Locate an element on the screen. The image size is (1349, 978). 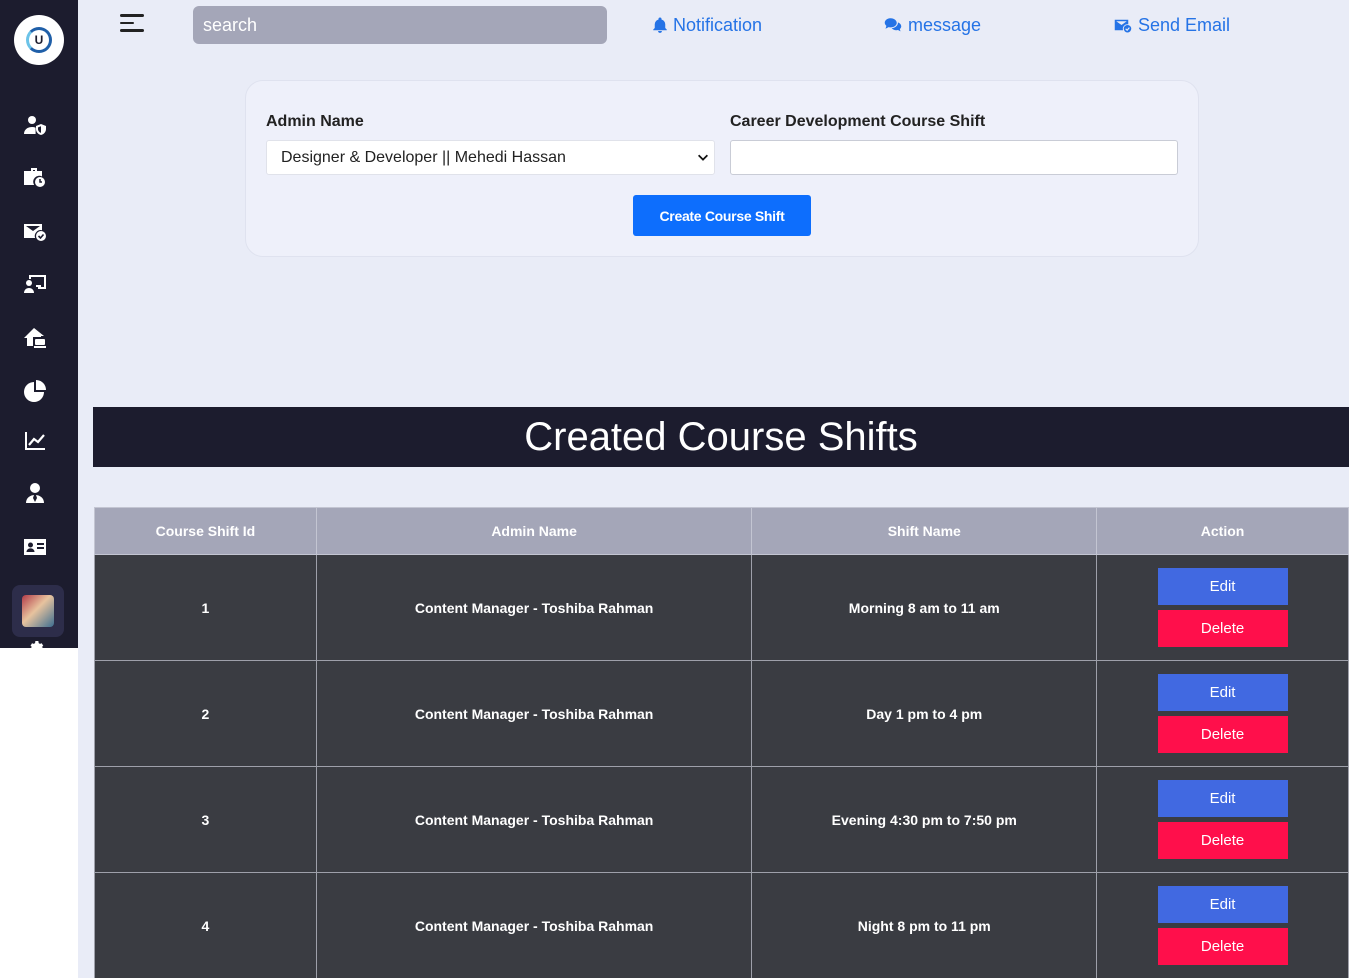
settings-icon is located at coordinates (35, 643).